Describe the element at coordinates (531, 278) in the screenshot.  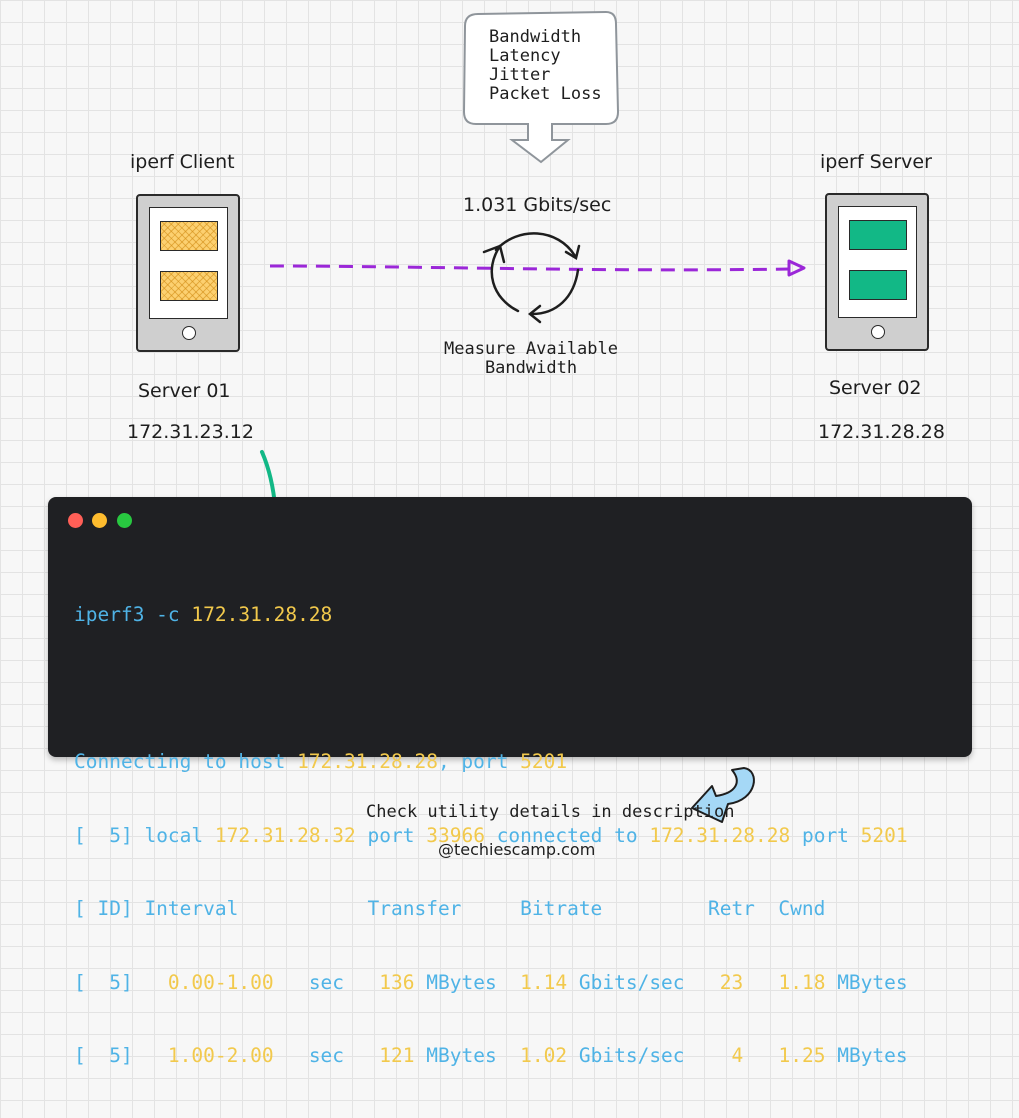
I see `refresh-cycle-icon` at that location.